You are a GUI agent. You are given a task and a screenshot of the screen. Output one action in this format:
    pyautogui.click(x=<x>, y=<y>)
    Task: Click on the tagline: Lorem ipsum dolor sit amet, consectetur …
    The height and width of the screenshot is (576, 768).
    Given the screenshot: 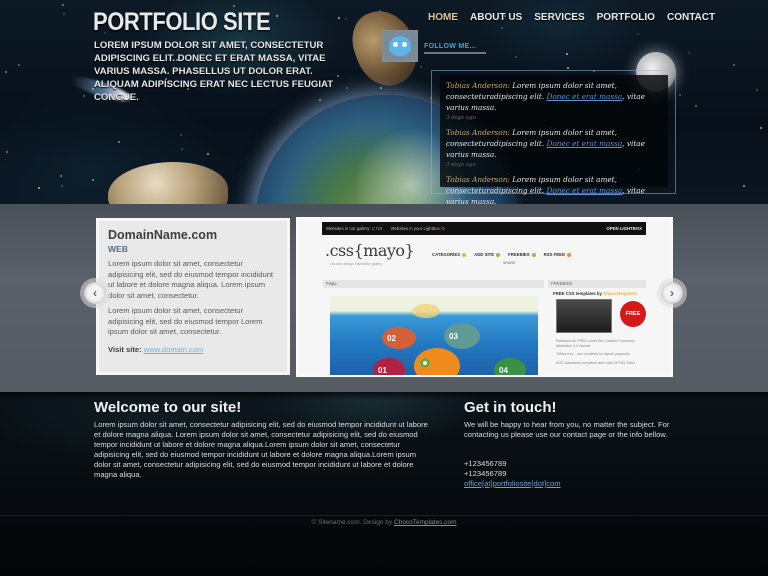 What is the action you would take?
    pyautogui.click(x=214, y=71)
    